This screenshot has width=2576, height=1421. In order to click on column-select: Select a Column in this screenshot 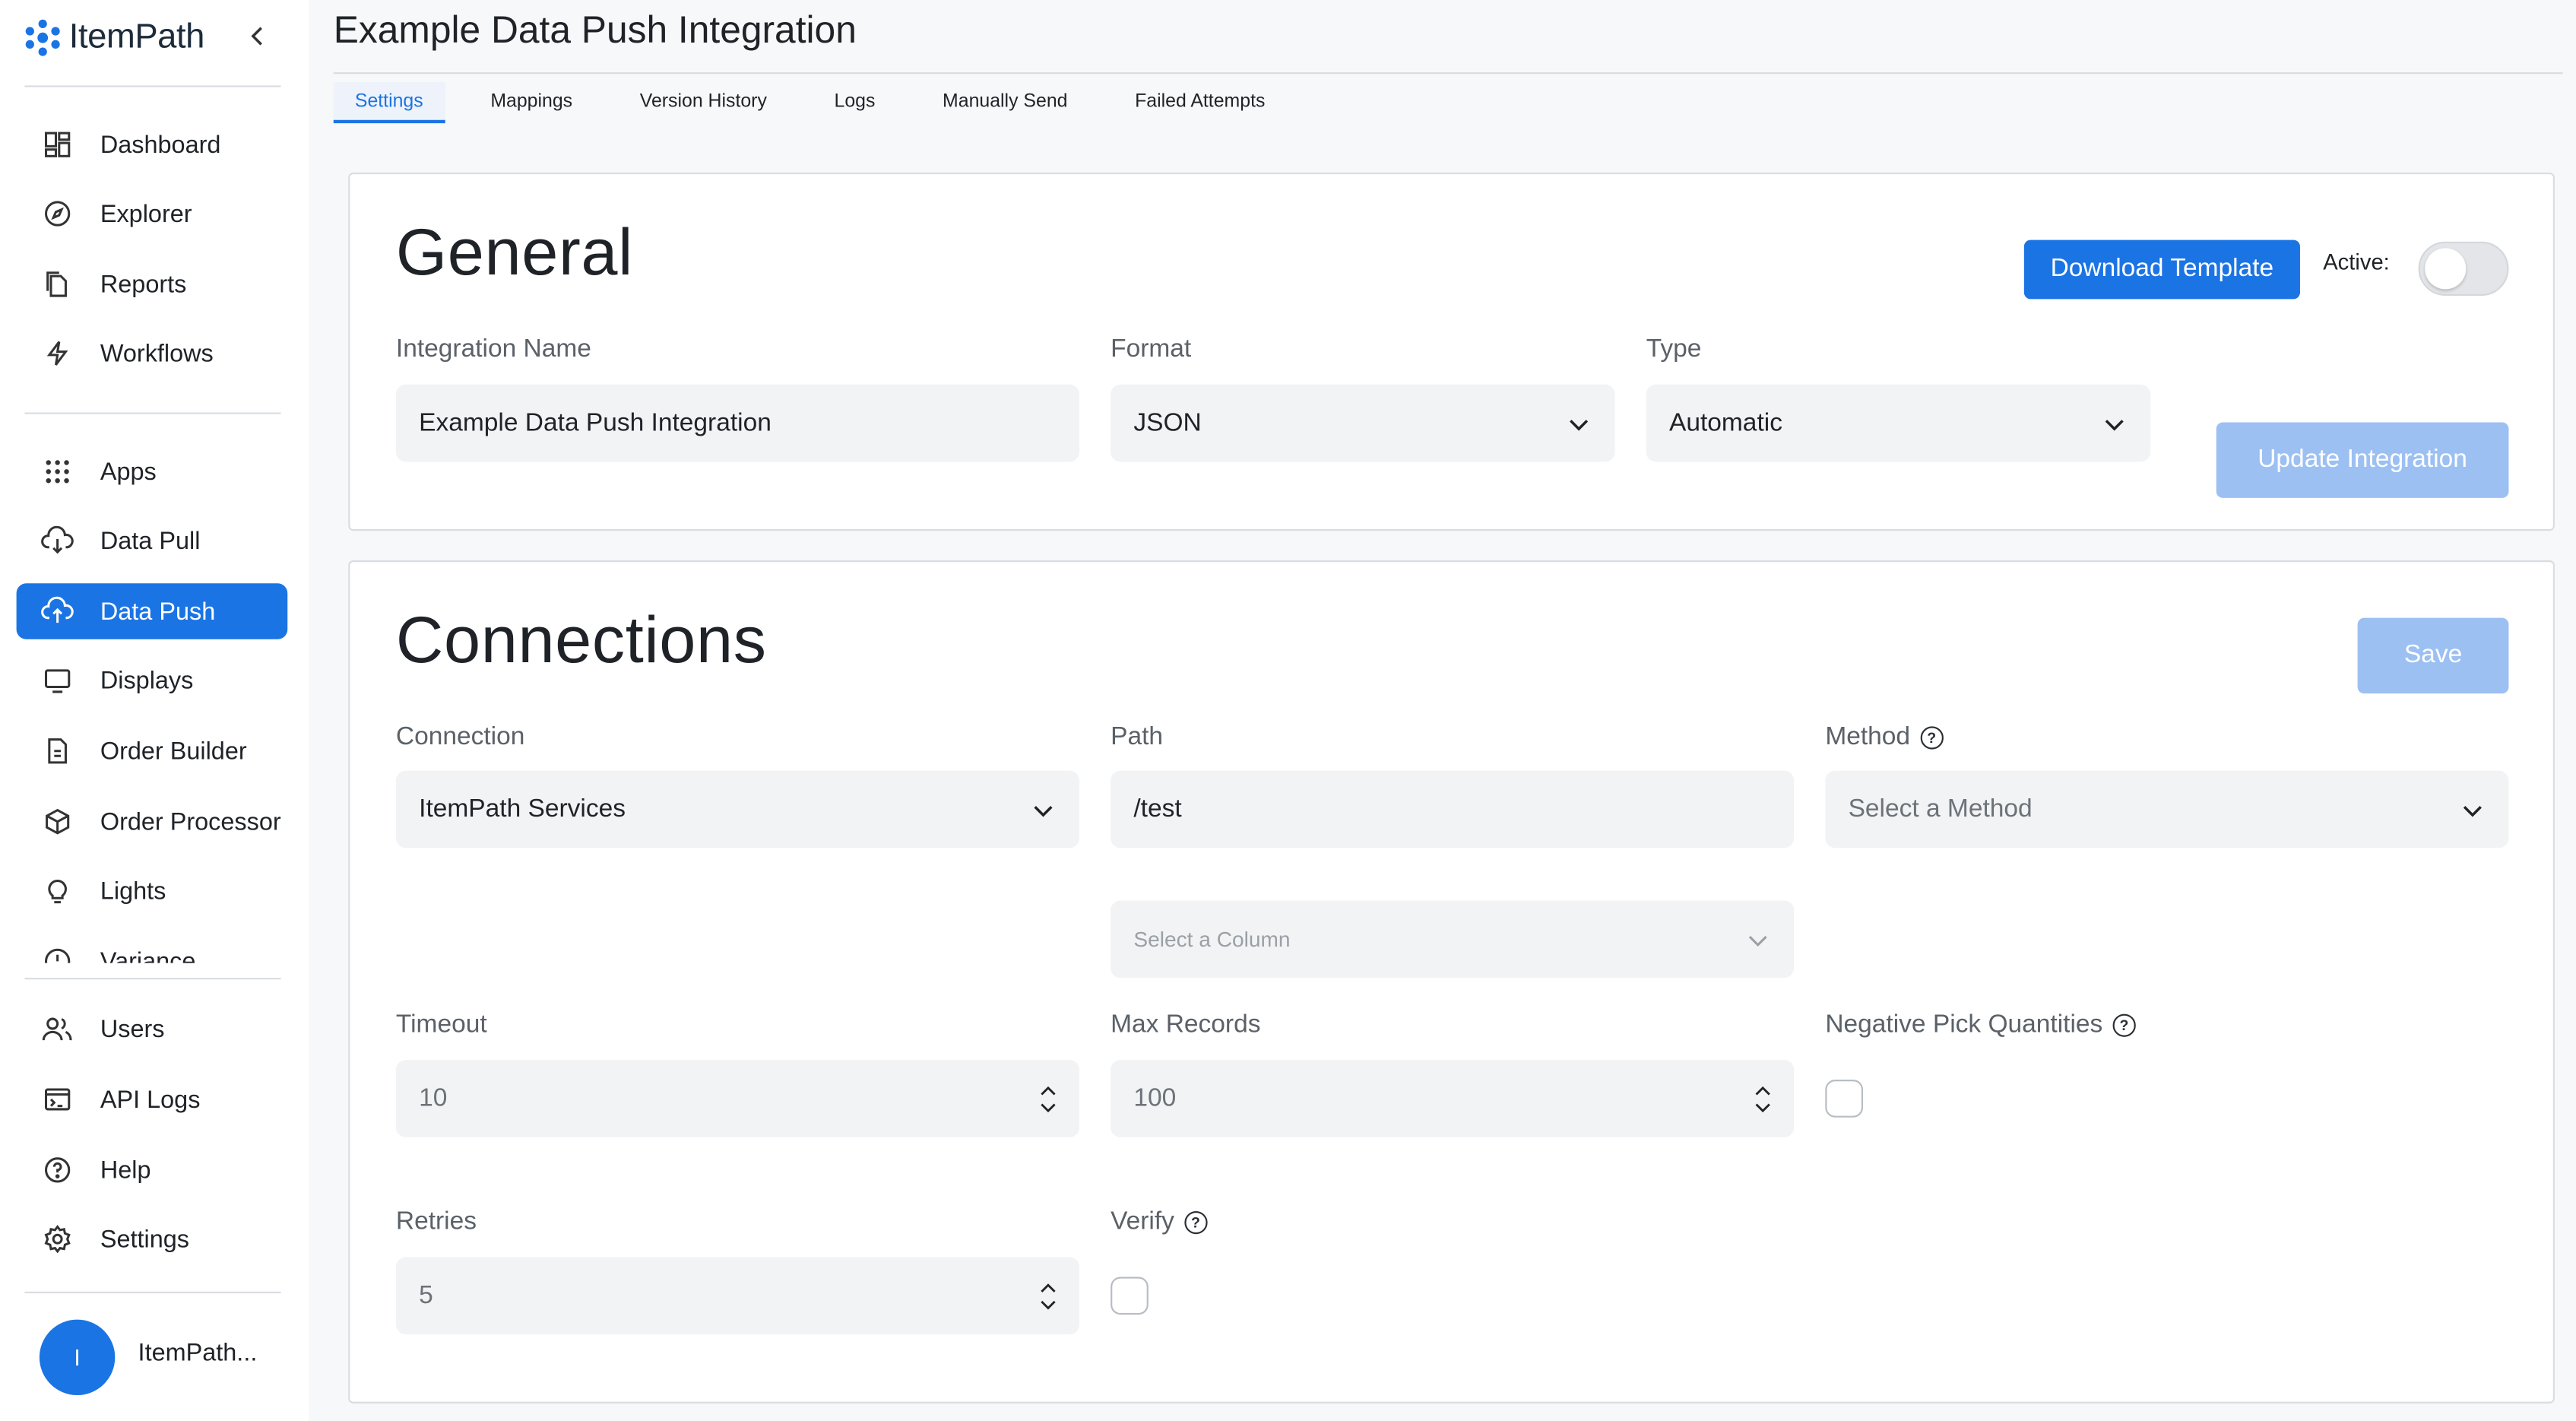, I will do `click(1453, 939)`.